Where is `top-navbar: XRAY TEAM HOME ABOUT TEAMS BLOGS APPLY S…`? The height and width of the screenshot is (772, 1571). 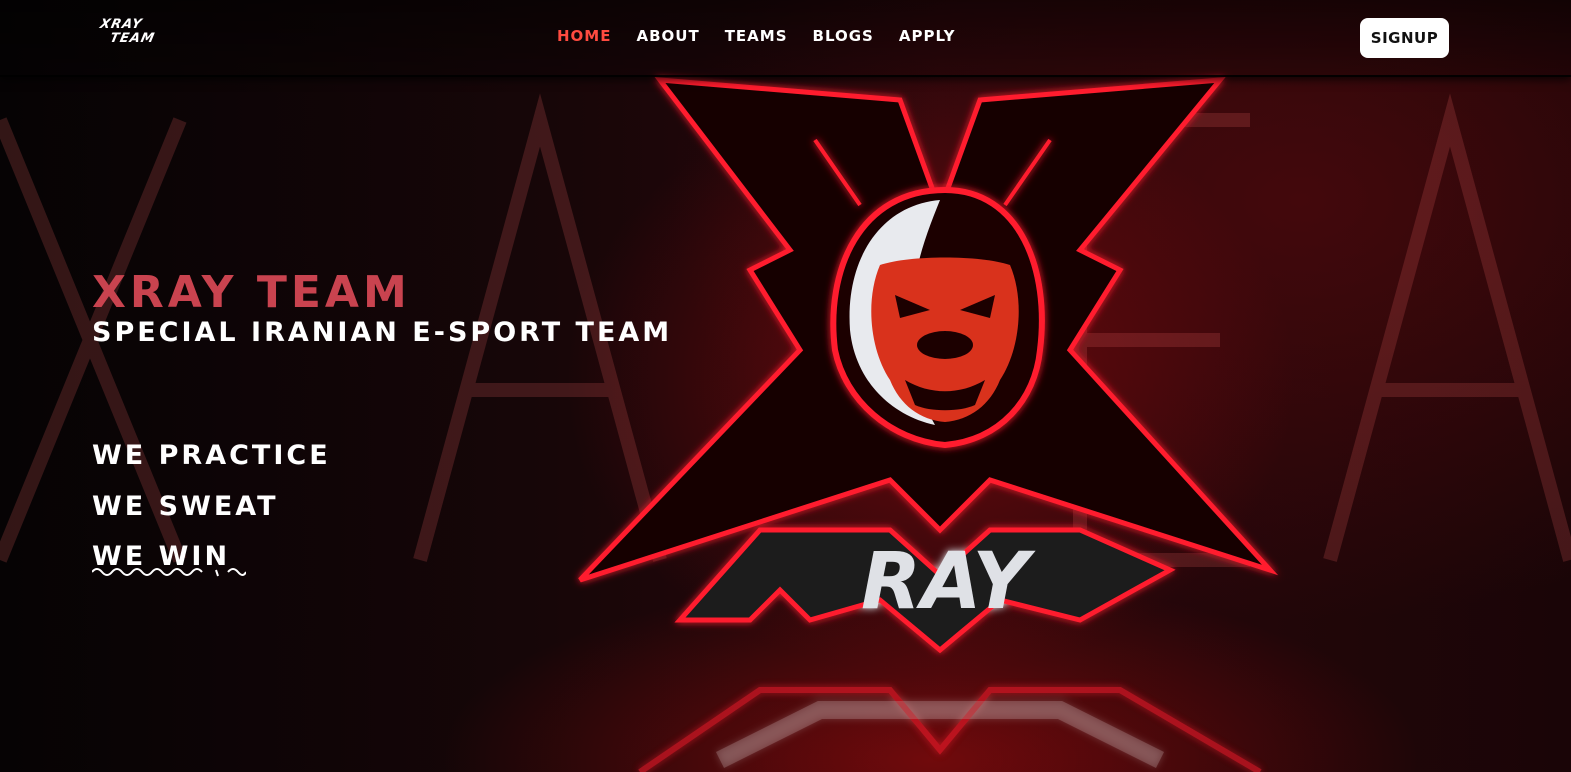 top-navbar: XRAY TEAM HOME ABOUT TEAMS BLOGS APPLY S… is located at coordinates (785, 38).